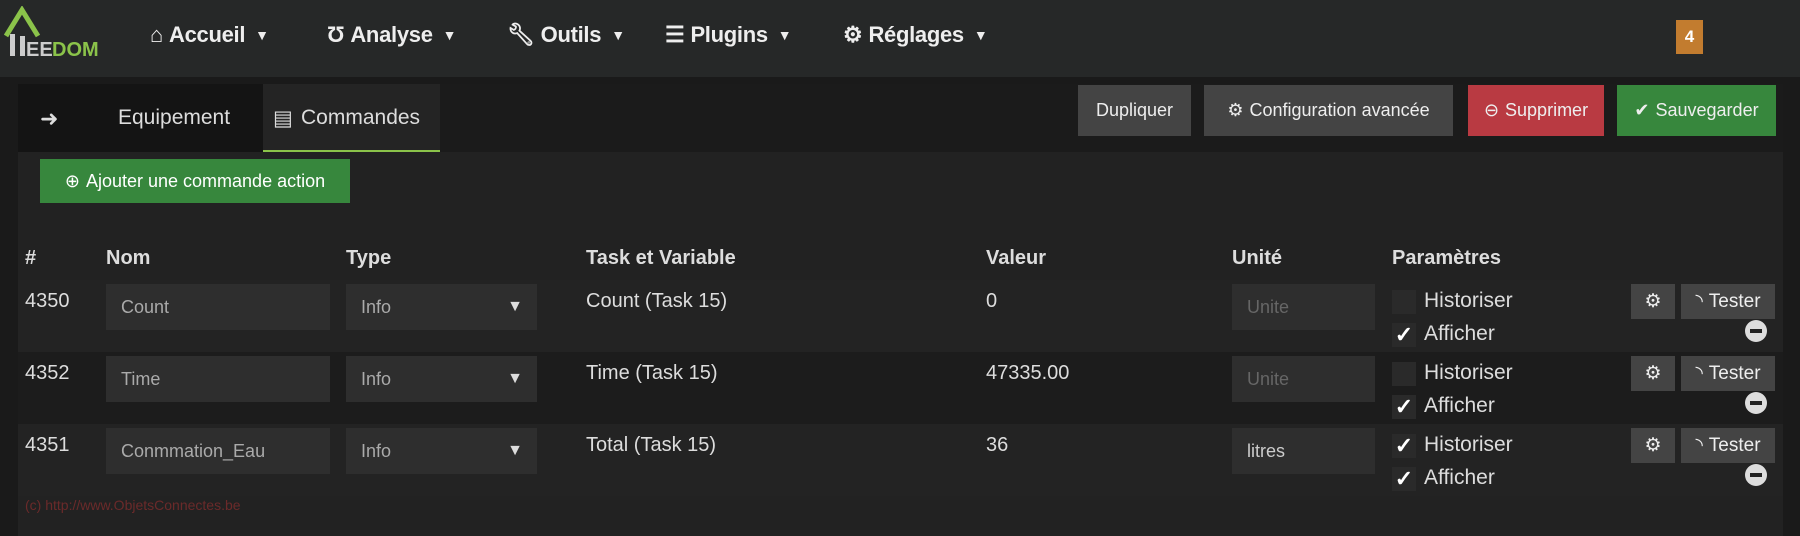 The height and width of the screenshot is (536, 1800). I want to click on dupliquer-button: Dupliquer, so click(1134, 110).